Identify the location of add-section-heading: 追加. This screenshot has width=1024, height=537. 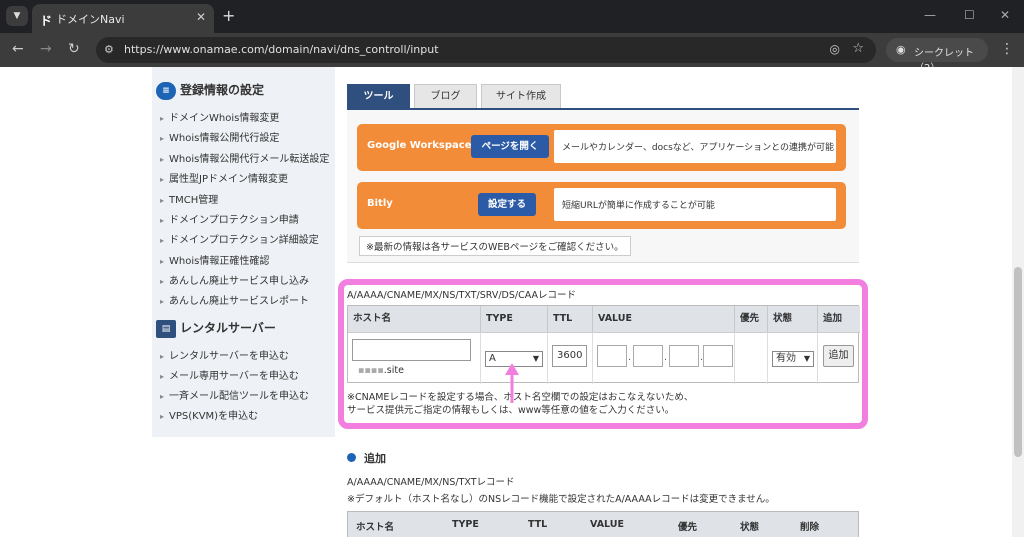
(366, 458).